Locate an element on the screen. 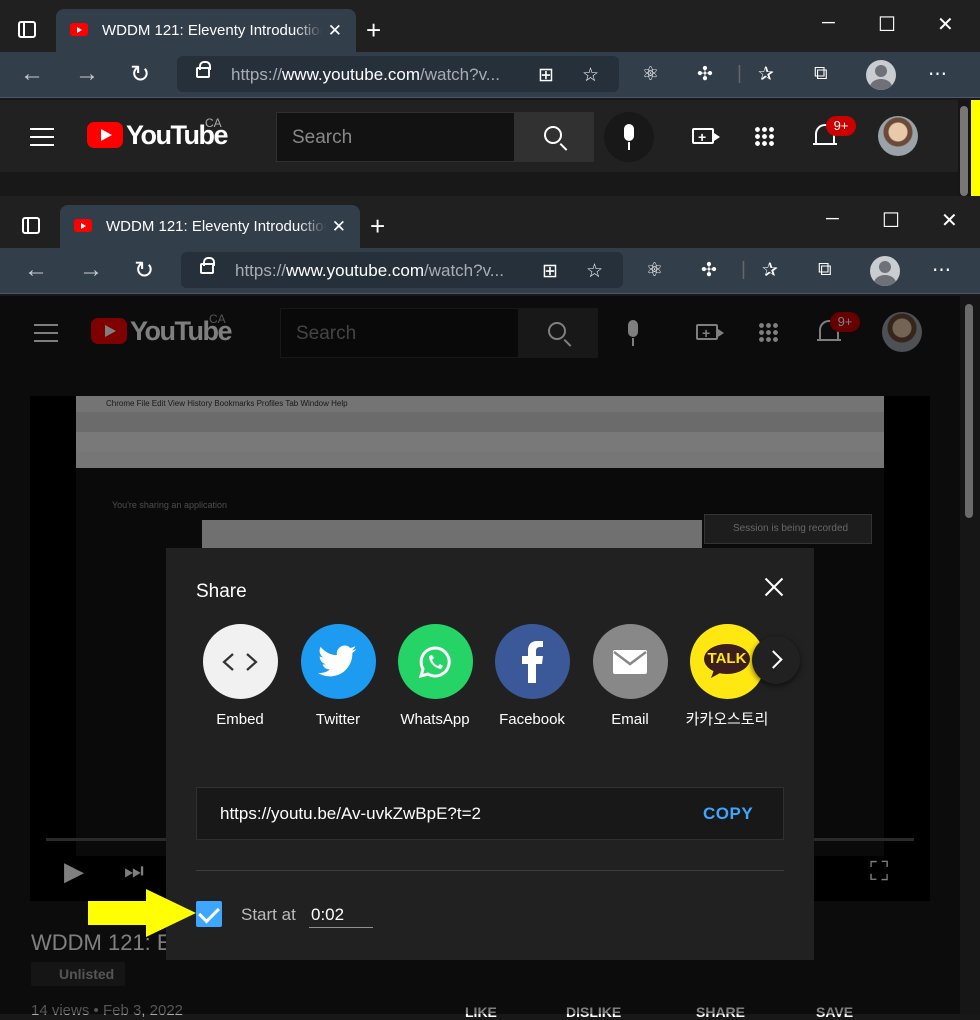  start-at-label: Start at is located at coordinates (268, 914).